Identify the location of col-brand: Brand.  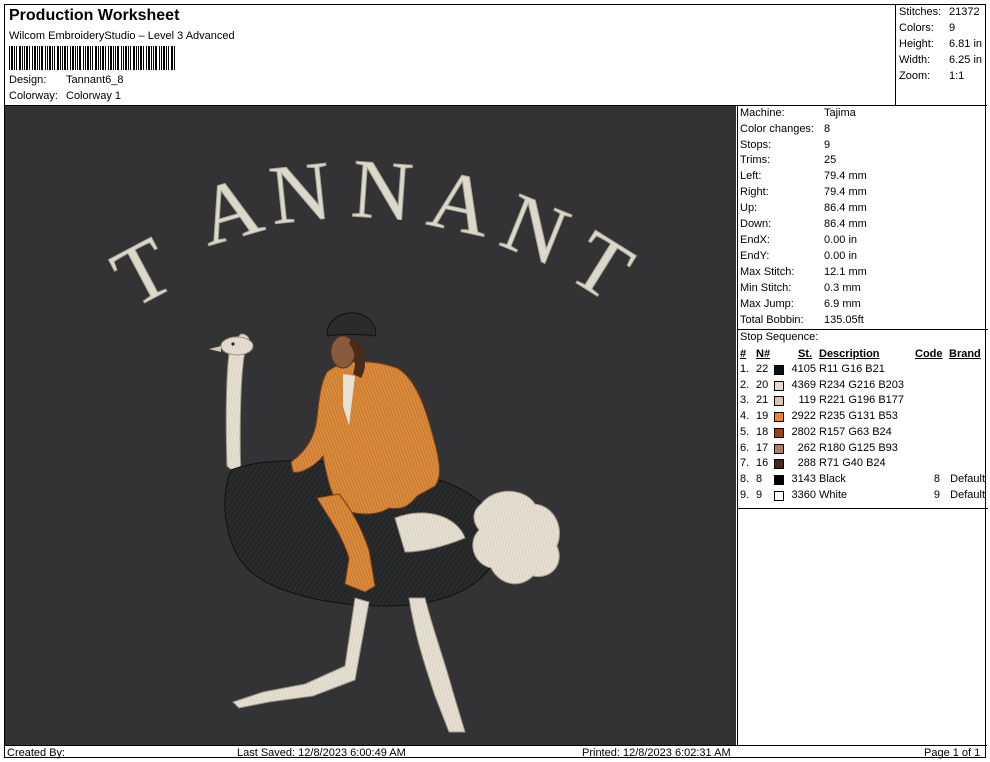
(965, 354).